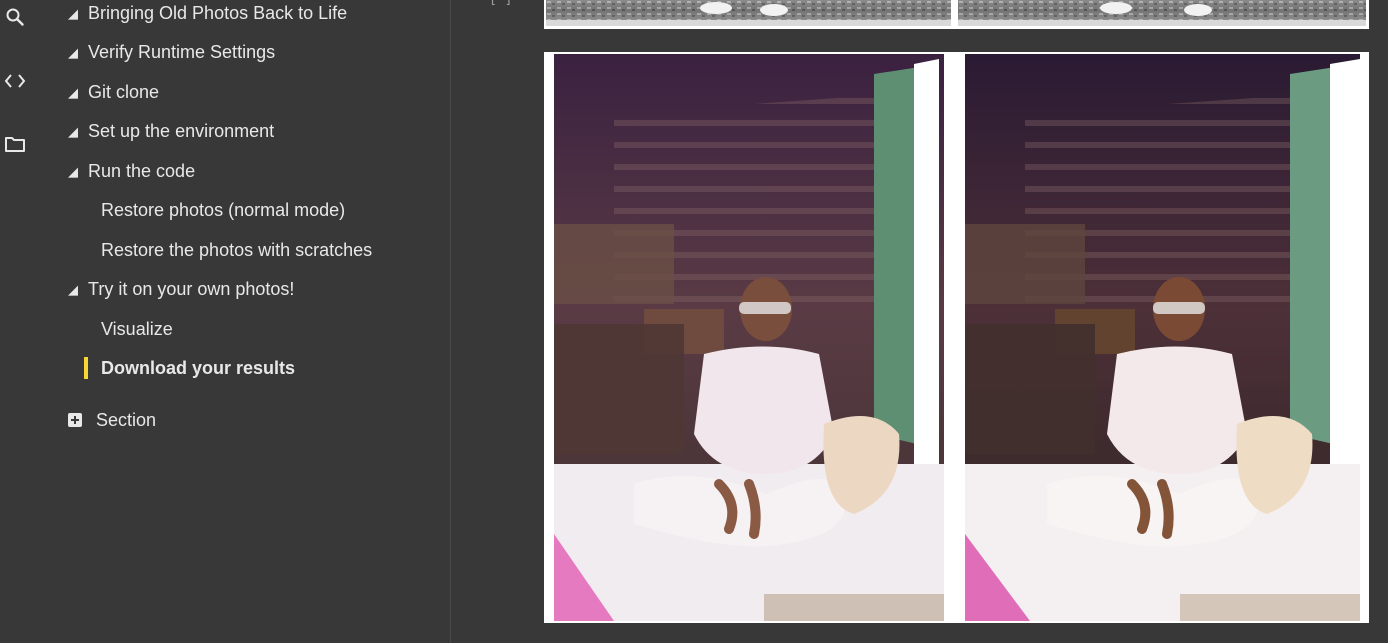 Image resolution: width=1388 pixels, height=643 pixels. What do you see at coordinates (223, 210) in the screenshot?
I see `toc-item-restore-normal: Restore photos (normal mode)` at bounding box center [223, 210].